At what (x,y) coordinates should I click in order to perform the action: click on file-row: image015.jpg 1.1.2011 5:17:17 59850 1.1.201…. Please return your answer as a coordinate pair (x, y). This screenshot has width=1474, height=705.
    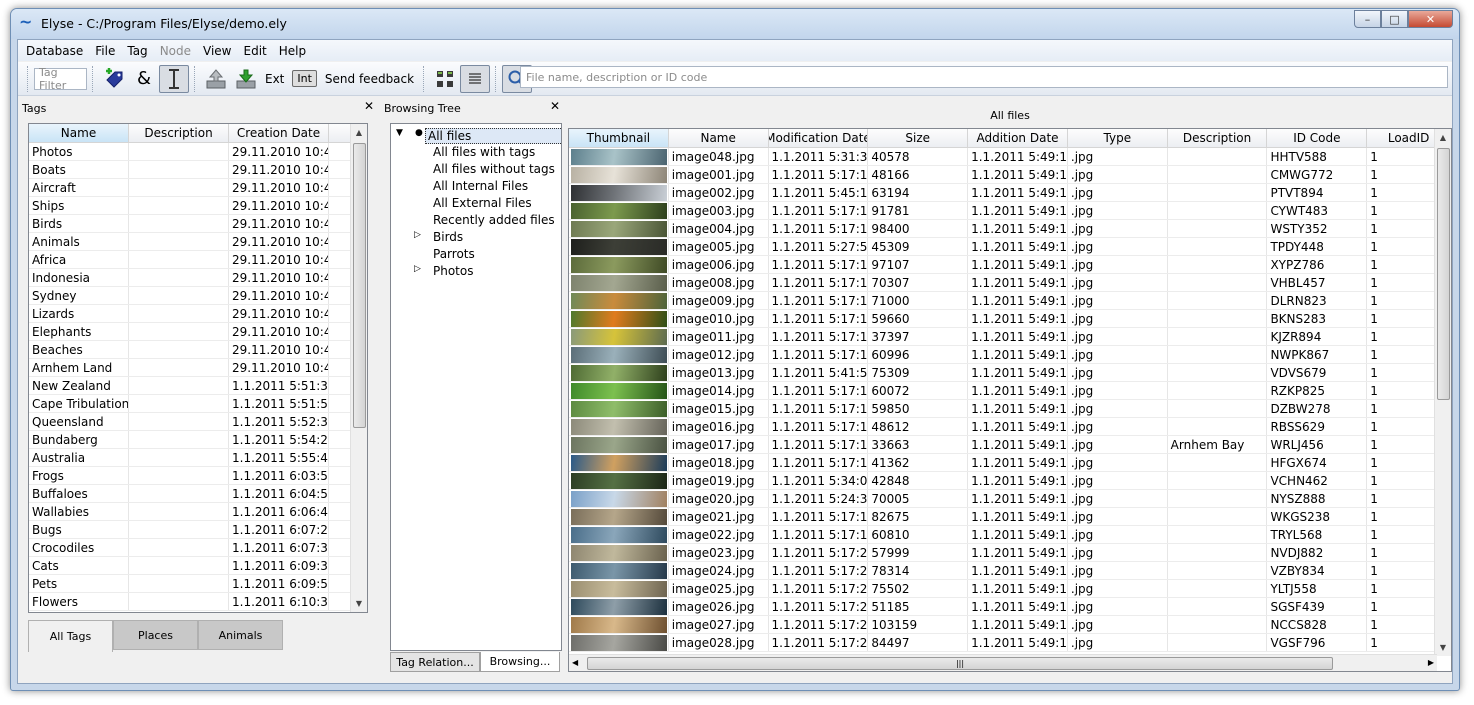
    Looking at the image, I should click on (1010, 409).